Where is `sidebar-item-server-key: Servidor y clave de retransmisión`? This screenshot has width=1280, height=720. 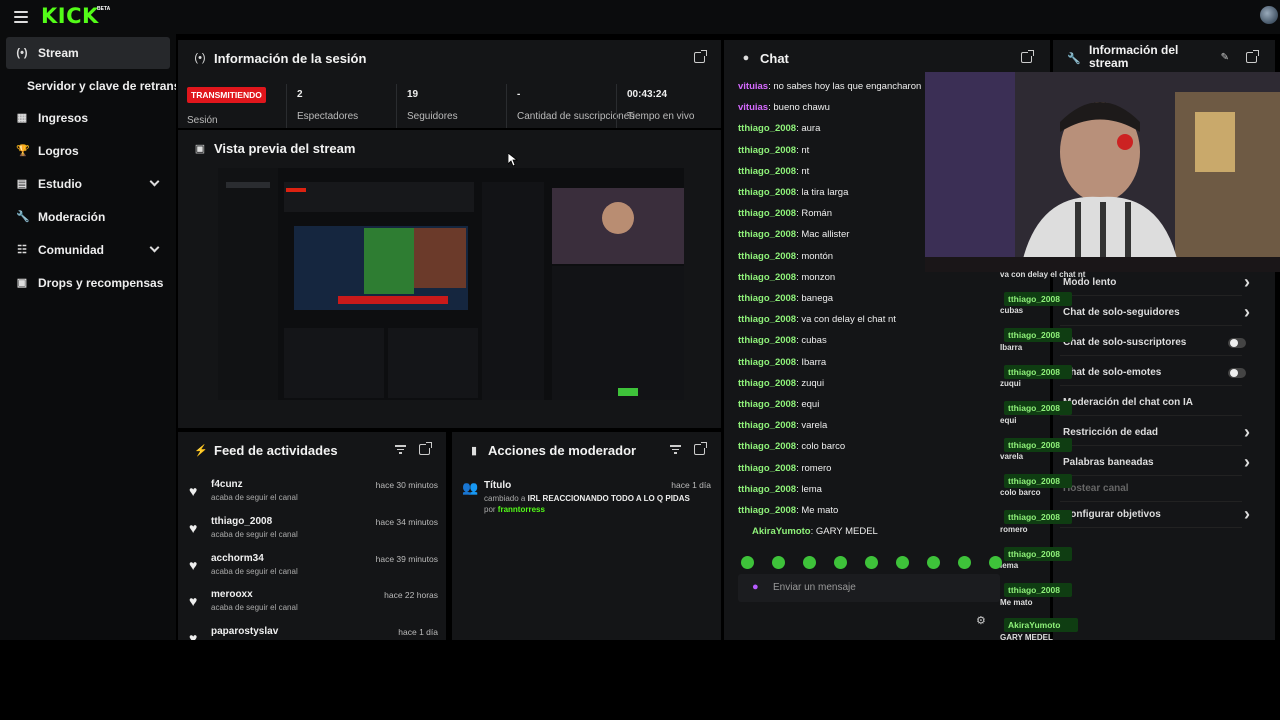
sidebar-item-server-key: Servidor y clave de retransmisión is located at coordinates (101, 86).